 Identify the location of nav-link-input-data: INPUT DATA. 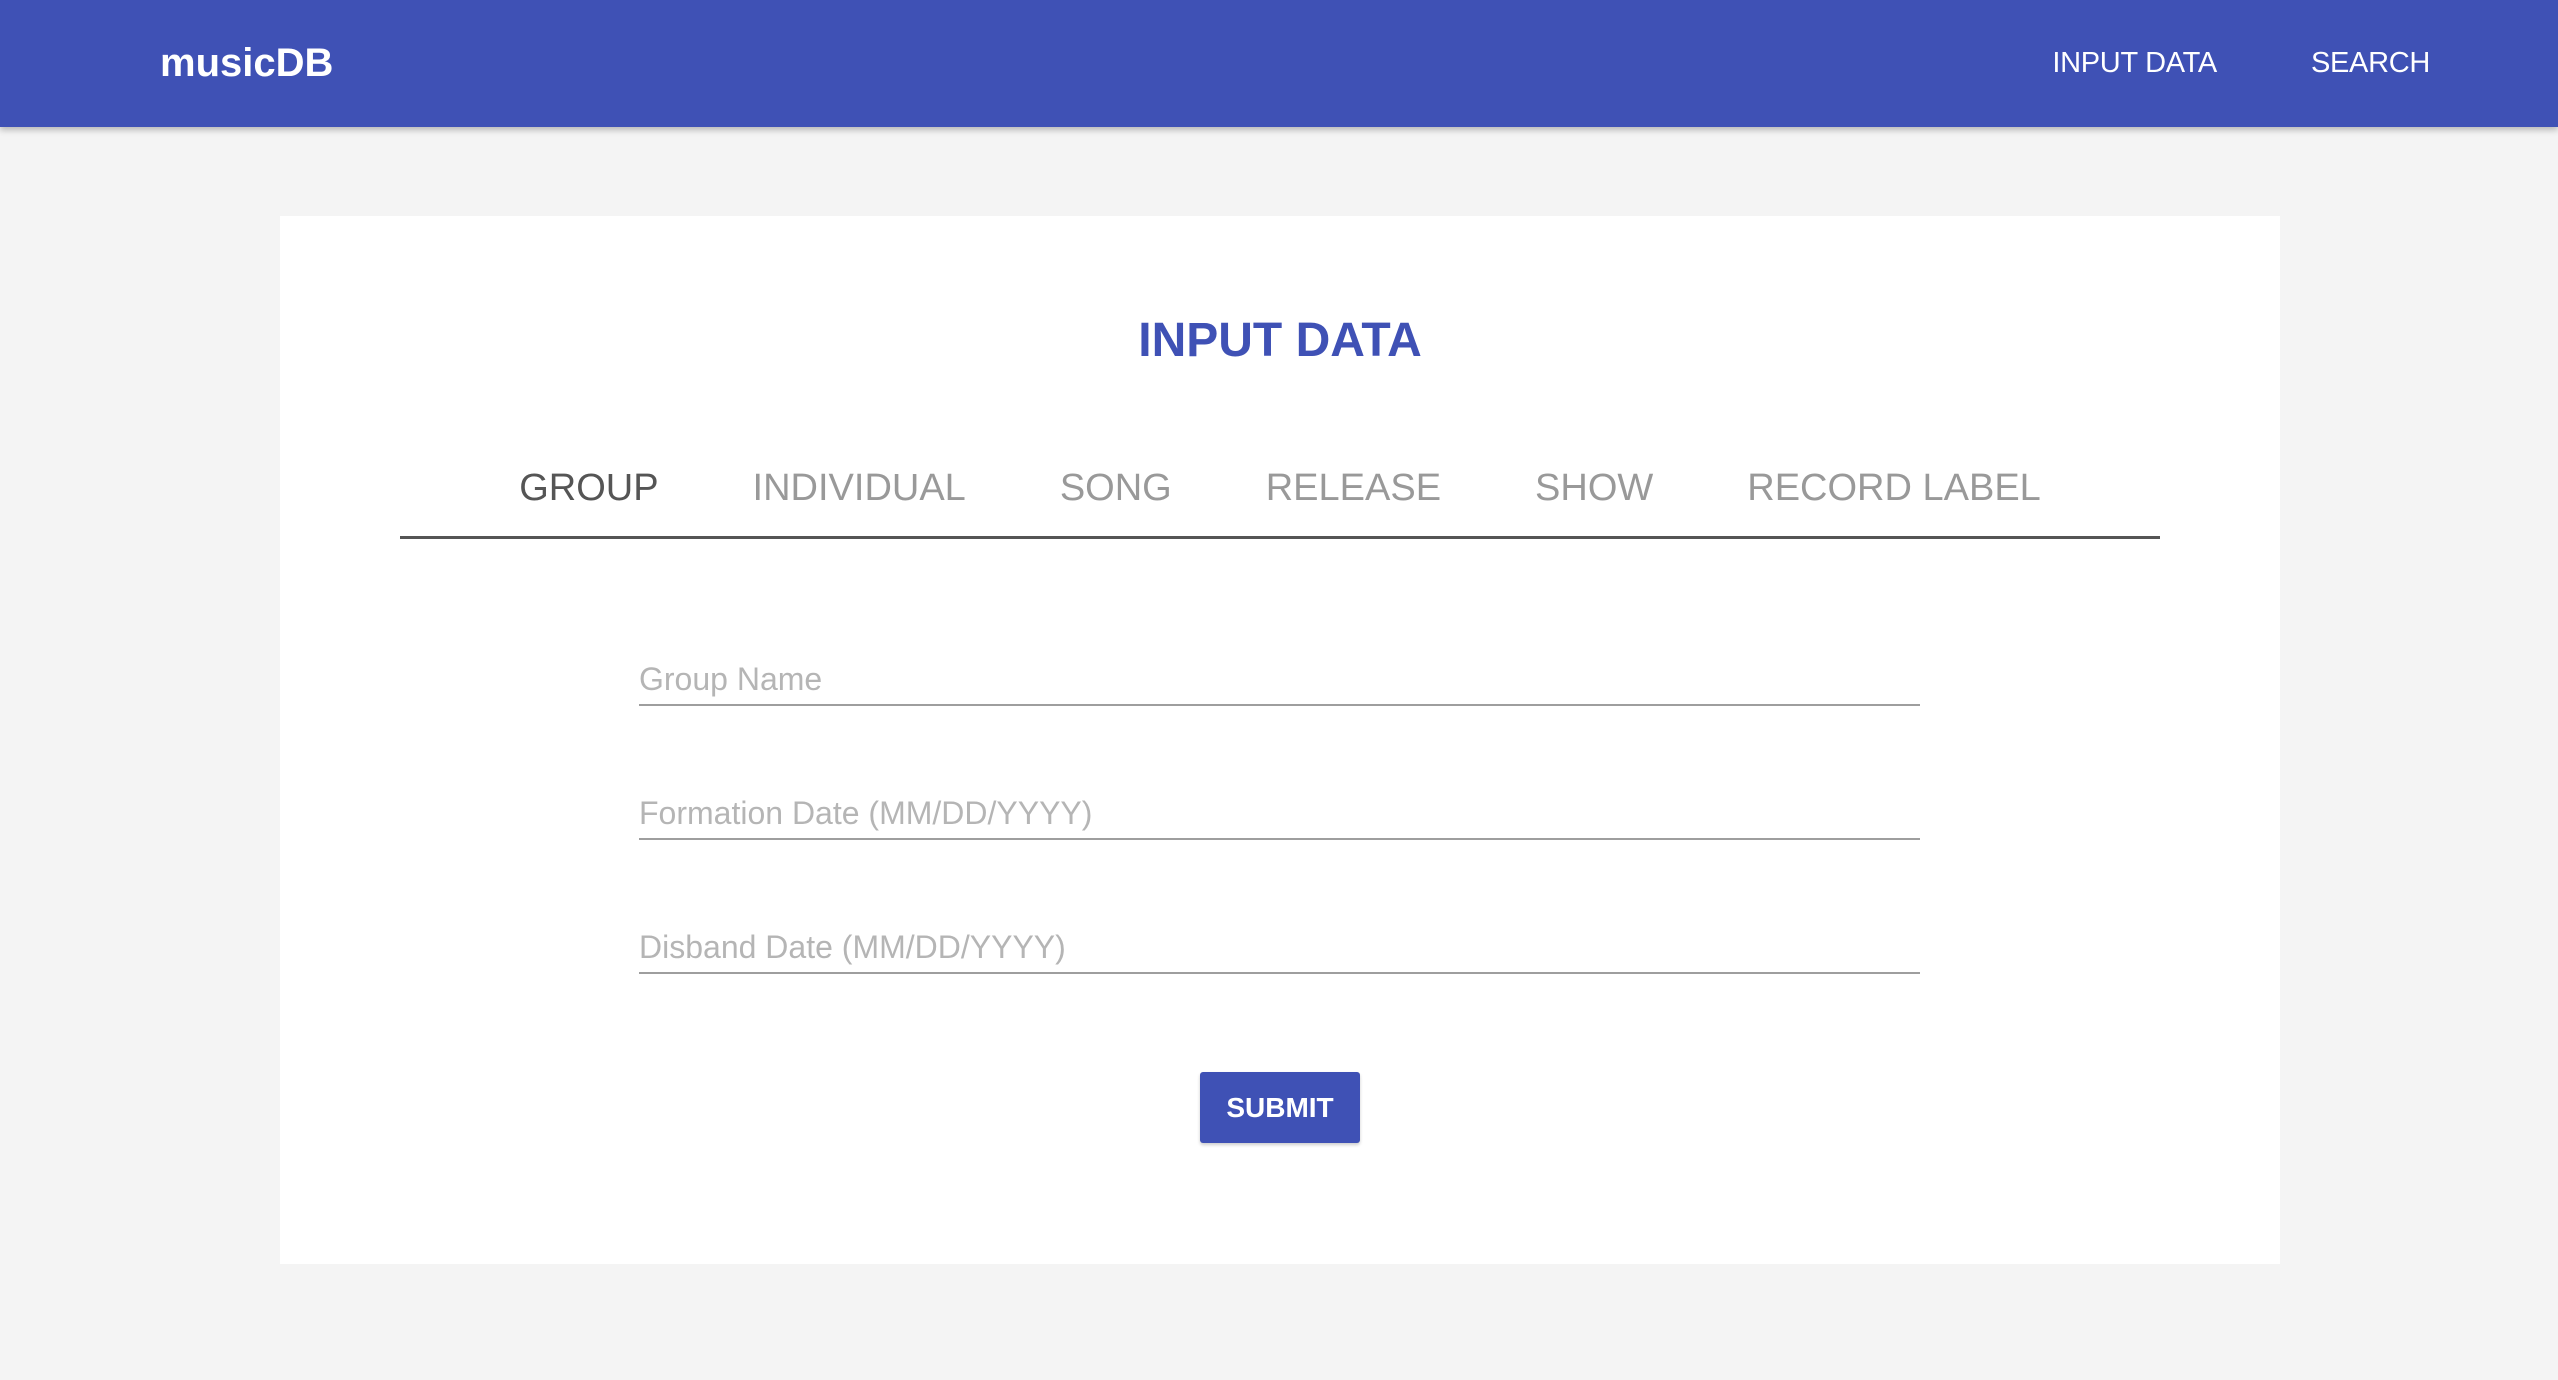
(2134, 63).